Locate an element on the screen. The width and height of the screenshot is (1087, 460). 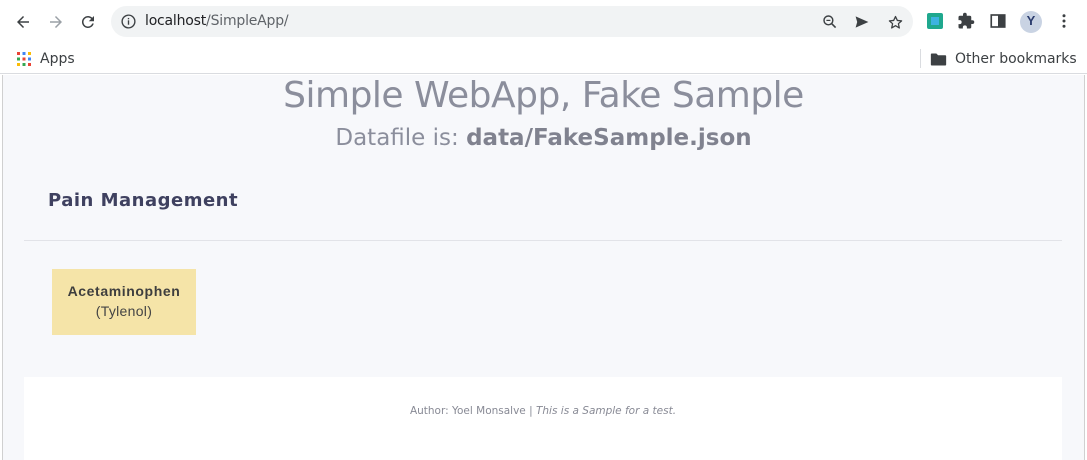
forward-button is located at coordinates (56, 22).